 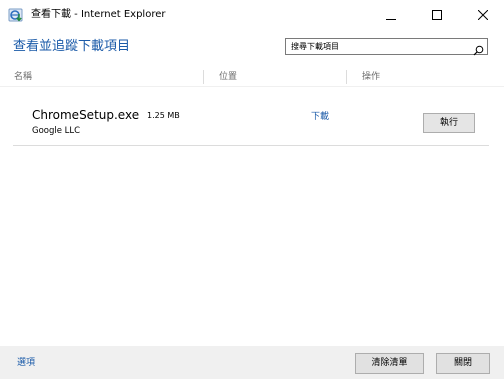 What do you see at coordinates (463, 363) in the screenshot?
I see `close-button: 關閉` at bounding box center [463, 363].